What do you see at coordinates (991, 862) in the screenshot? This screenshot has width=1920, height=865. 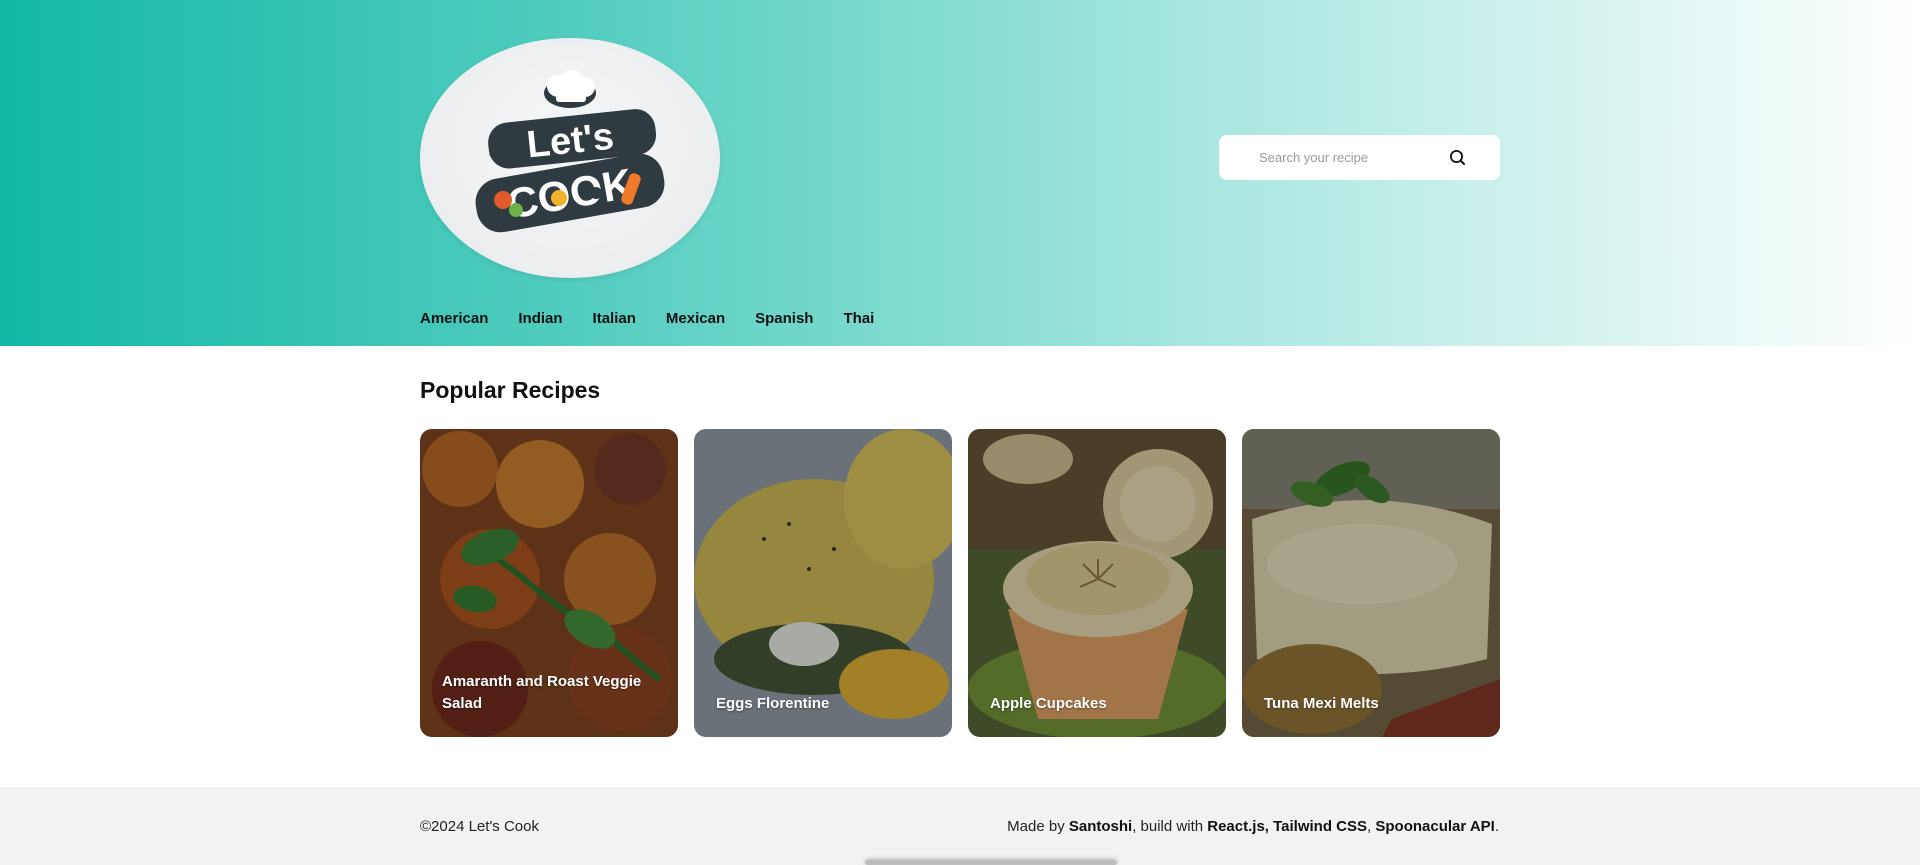 I see `scroll-indicator` at bounding box center [991, 862].